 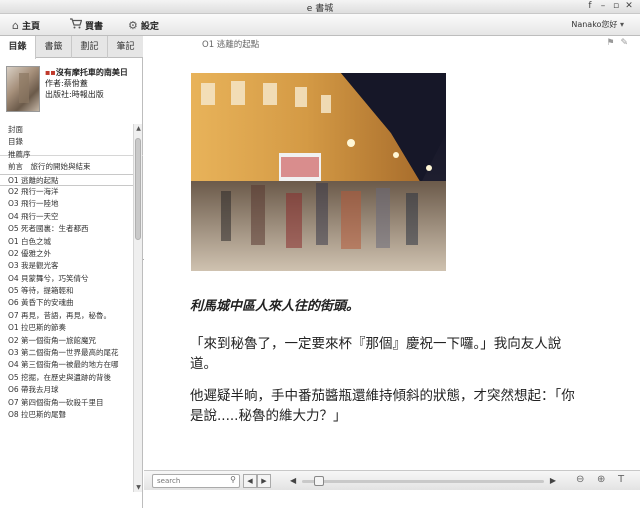 I want to click on toc-item: O3 我是觀光客, so click(x=66, y=266).